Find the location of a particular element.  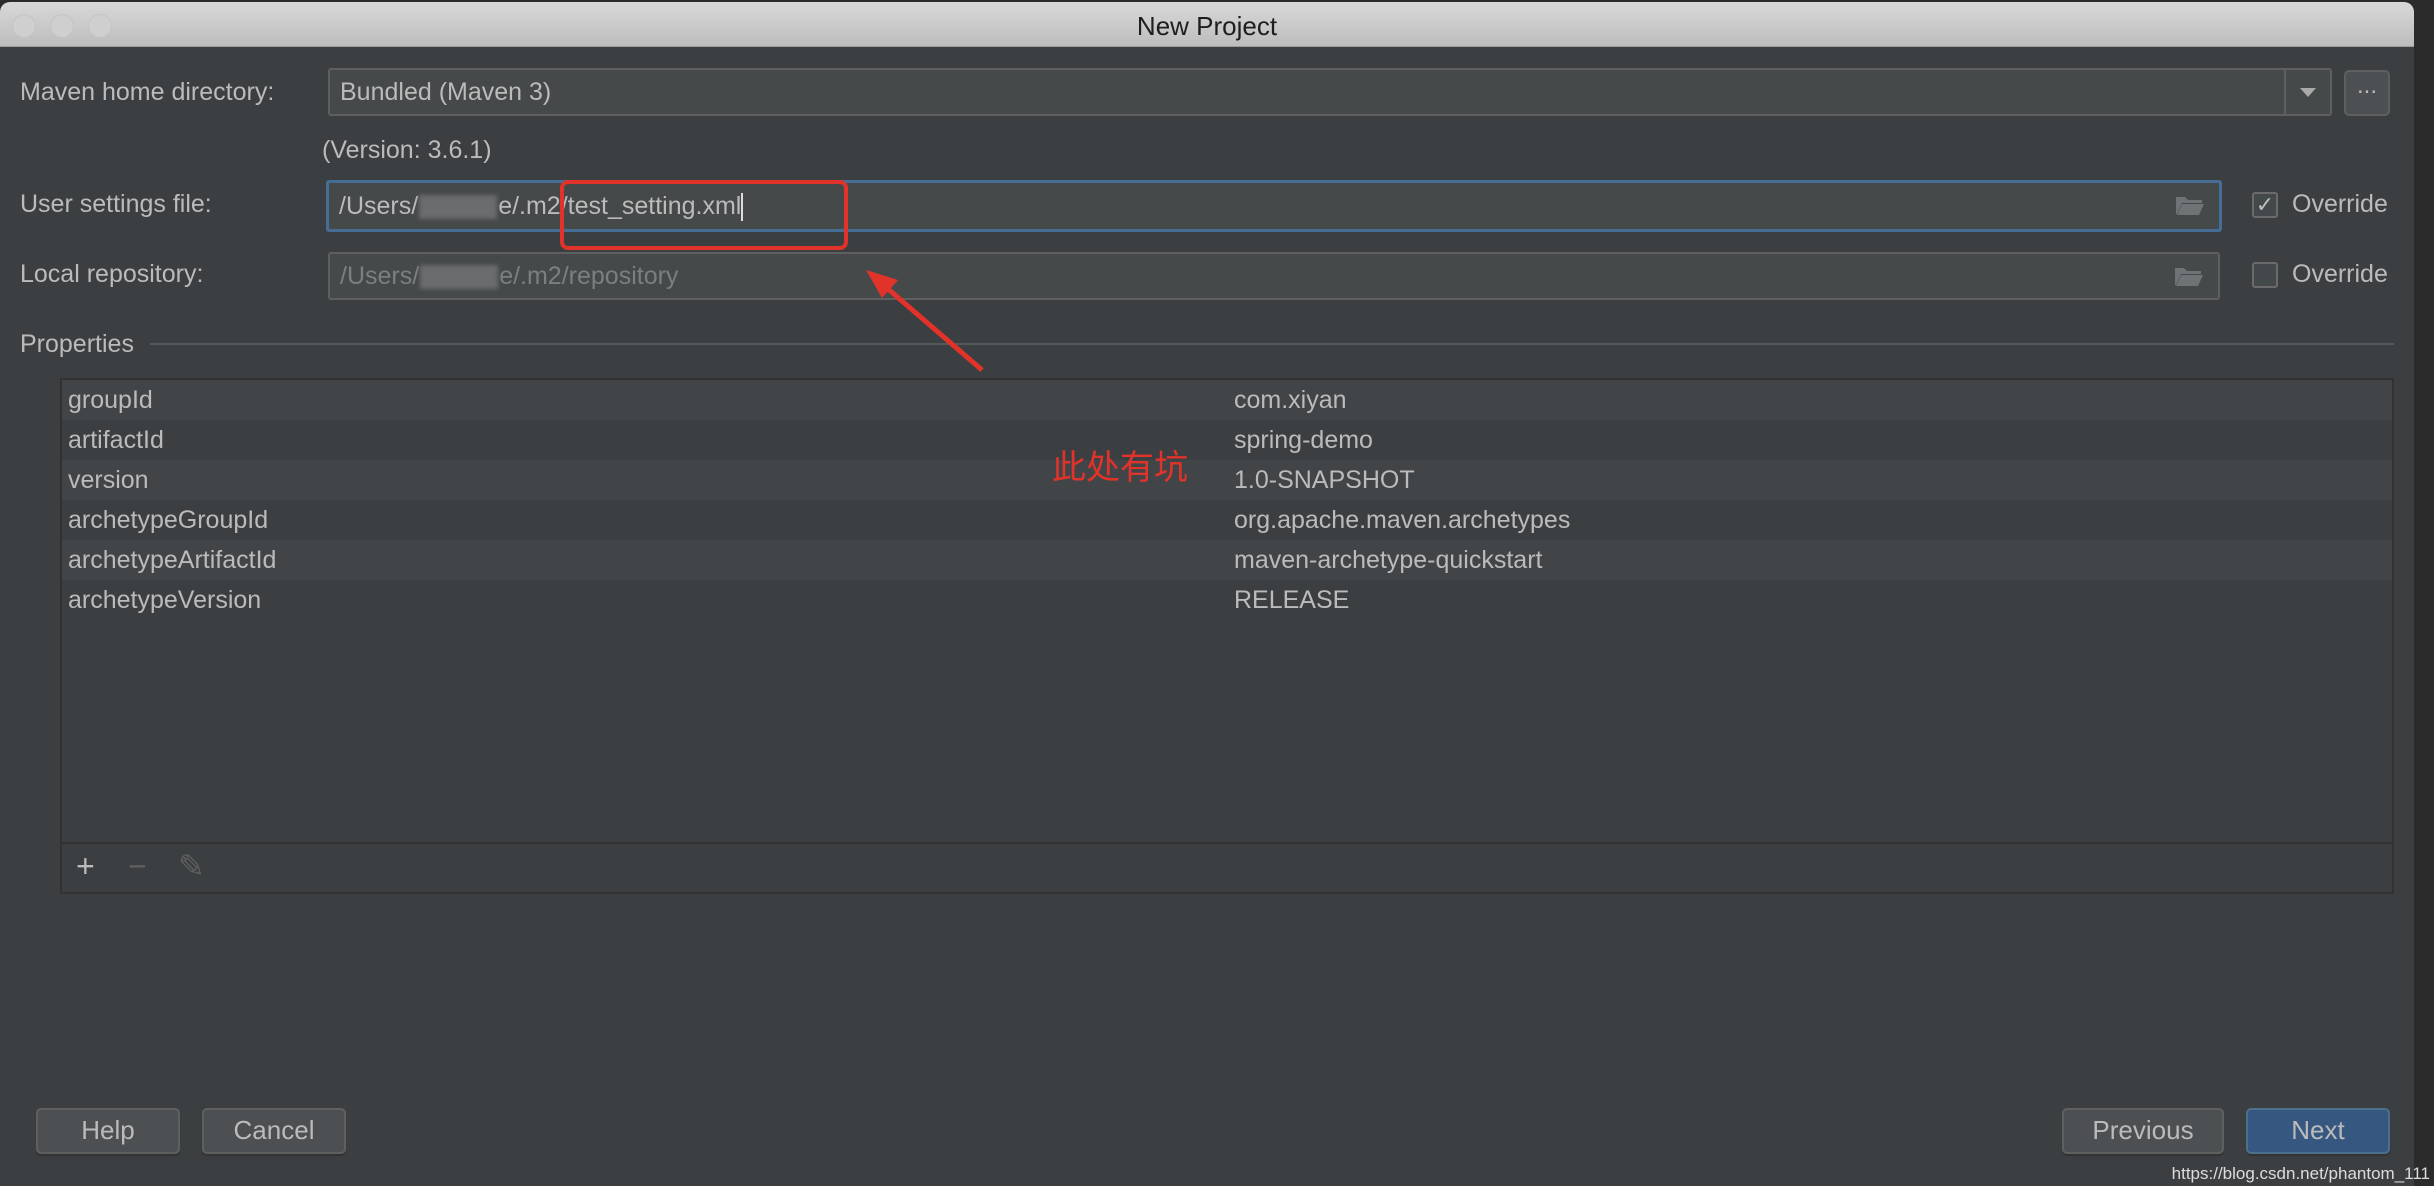

local-repository-input: /Users/e/.m2/repository is located at coordinates (1274, 276).